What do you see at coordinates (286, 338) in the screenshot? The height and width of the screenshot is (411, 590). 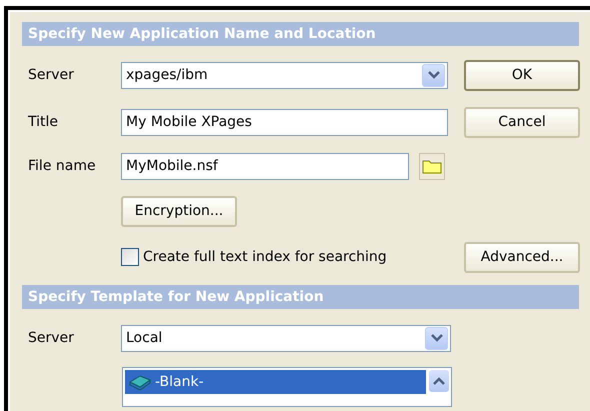 I see `template-server-combobox: Local` at bounding box center [286, 338].